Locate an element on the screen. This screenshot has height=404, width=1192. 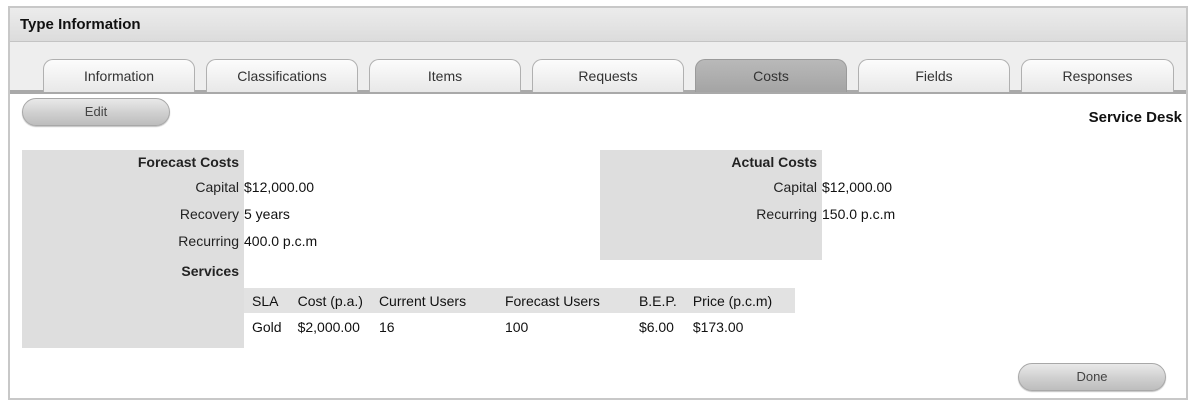
services-heading: Services is located at coordinates (210, 271).